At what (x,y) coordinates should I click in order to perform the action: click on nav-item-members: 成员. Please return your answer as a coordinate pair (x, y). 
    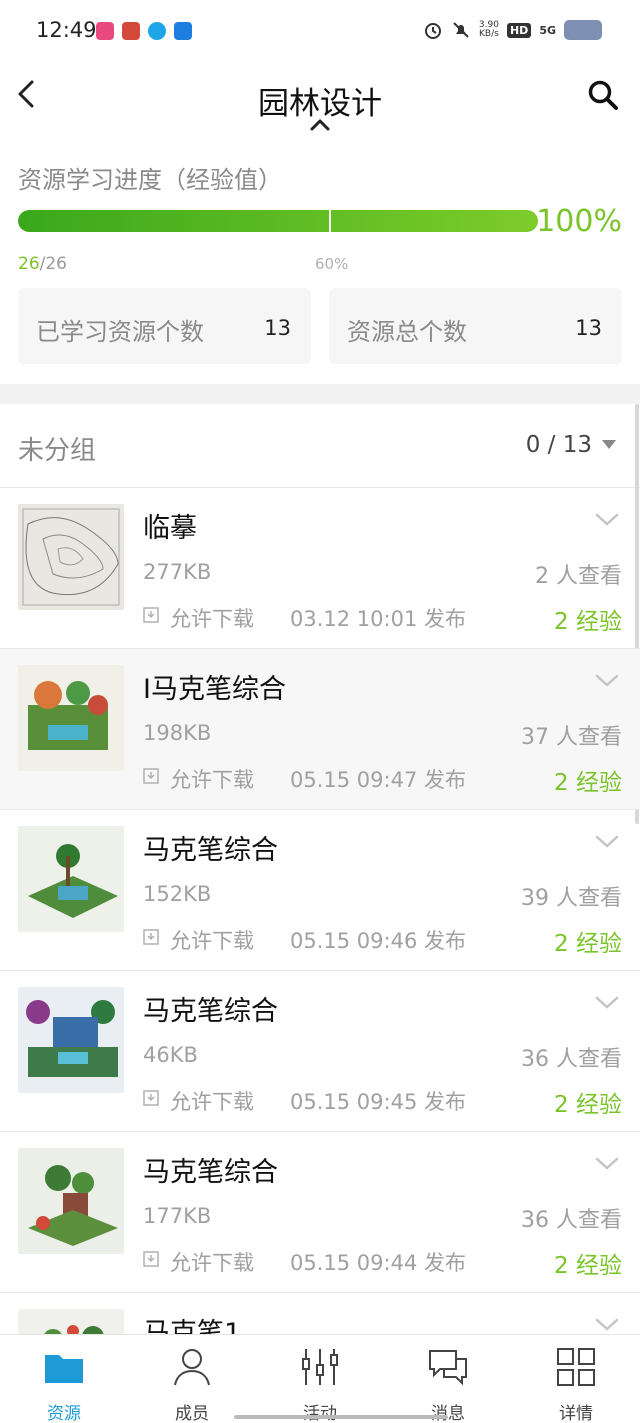
    Looking at the image, I should click on (192, 1379).